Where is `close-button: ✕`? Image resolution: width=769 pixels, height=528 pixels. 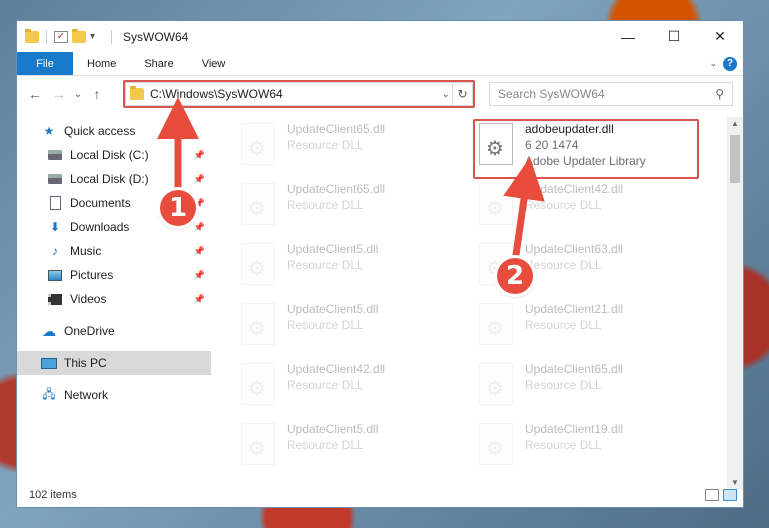 close-button: ✕ is located at coordinates (720, 36).